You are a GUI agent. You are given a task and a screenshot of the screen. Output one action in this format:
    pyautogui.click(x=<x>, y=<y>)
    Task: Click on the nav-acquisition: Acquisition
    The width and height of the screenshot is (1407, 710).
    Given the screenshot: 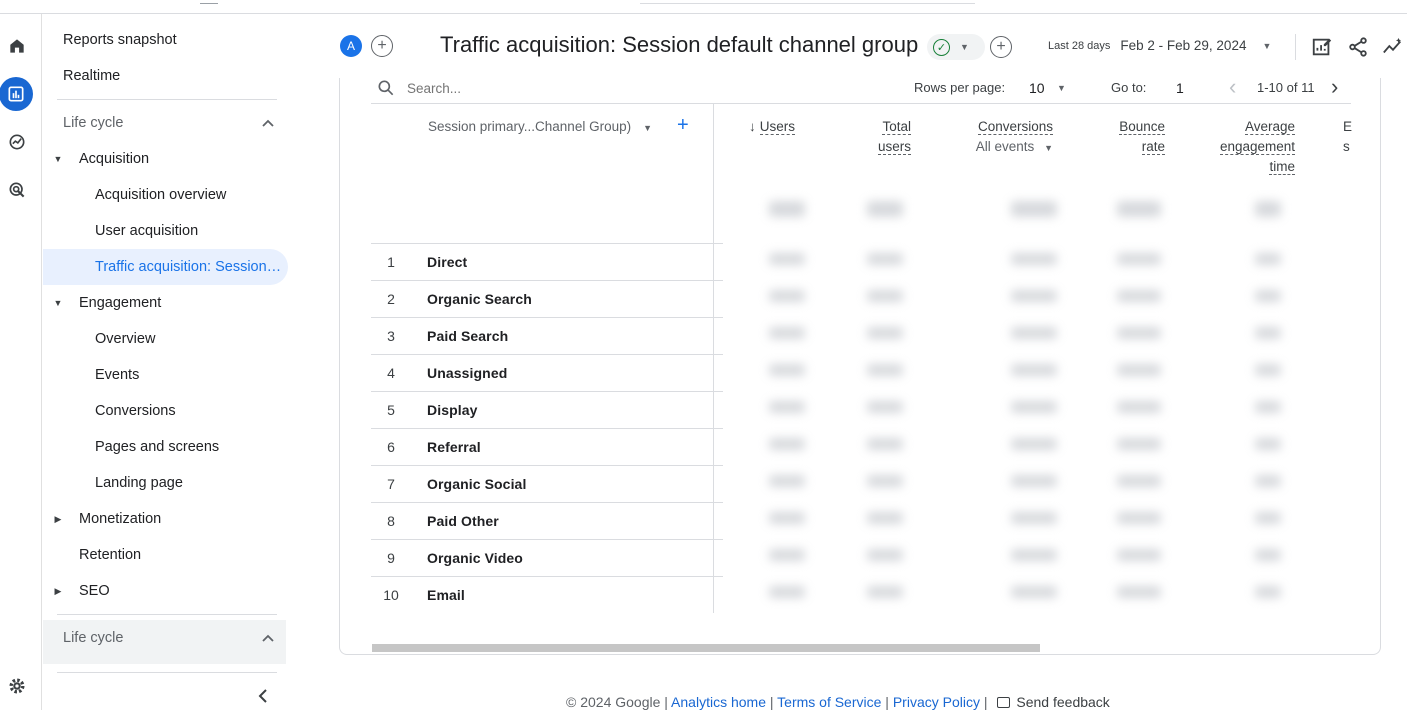 What is the action you would take?
    pyautogui.click(x=114, y=159)
    